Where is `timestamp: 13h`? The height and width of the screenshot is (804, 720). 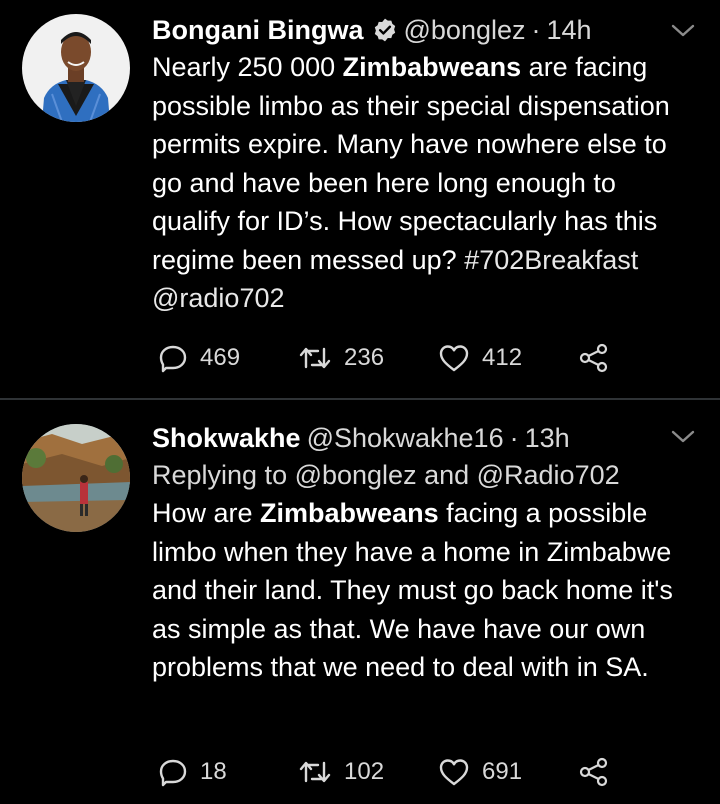 timestamp: 13h is located at coordinates (547, 438).